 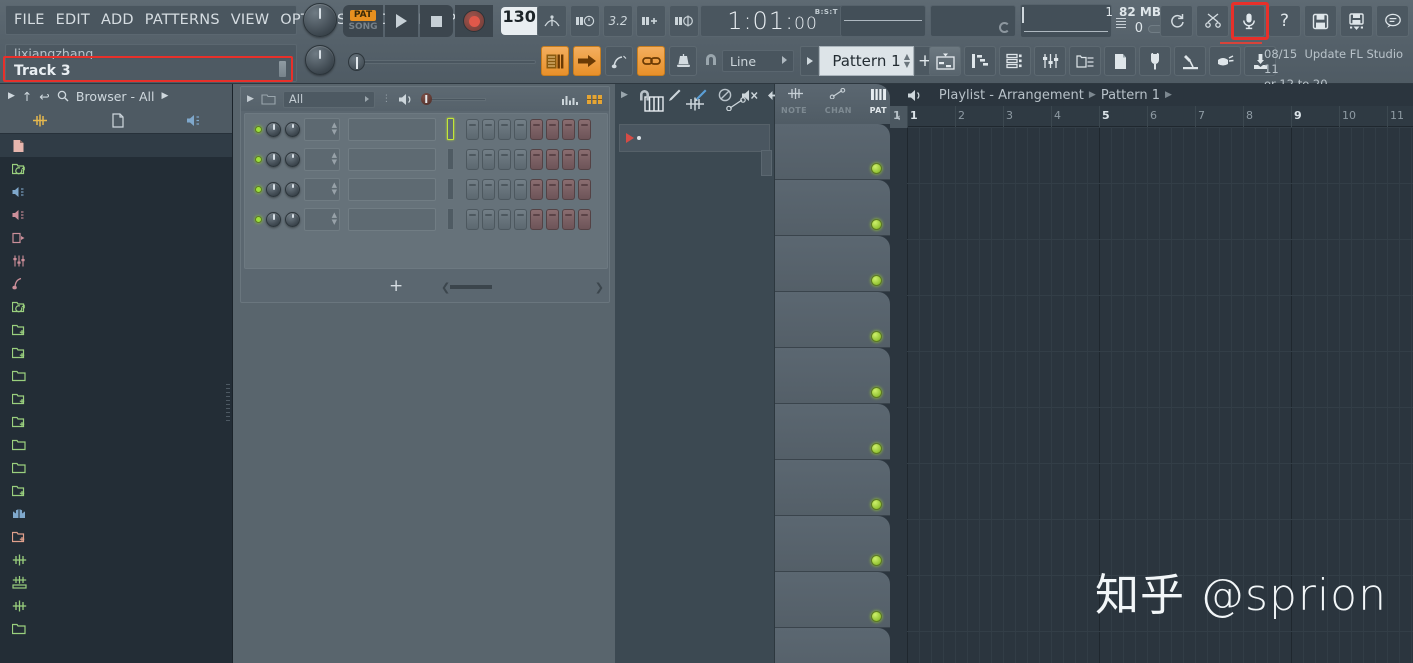 I want to click on browser-window-button, so click(x=1085, y=61).